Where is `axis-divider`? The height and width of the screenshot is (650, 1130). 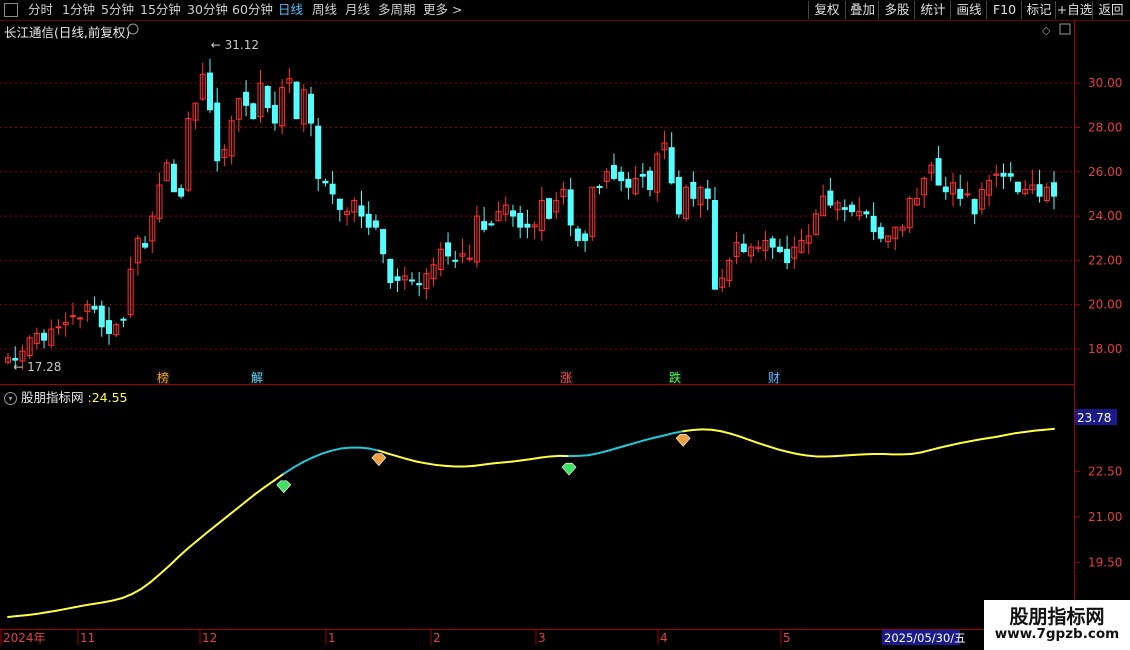
axis-divider is located at coordinates (1074, 325).